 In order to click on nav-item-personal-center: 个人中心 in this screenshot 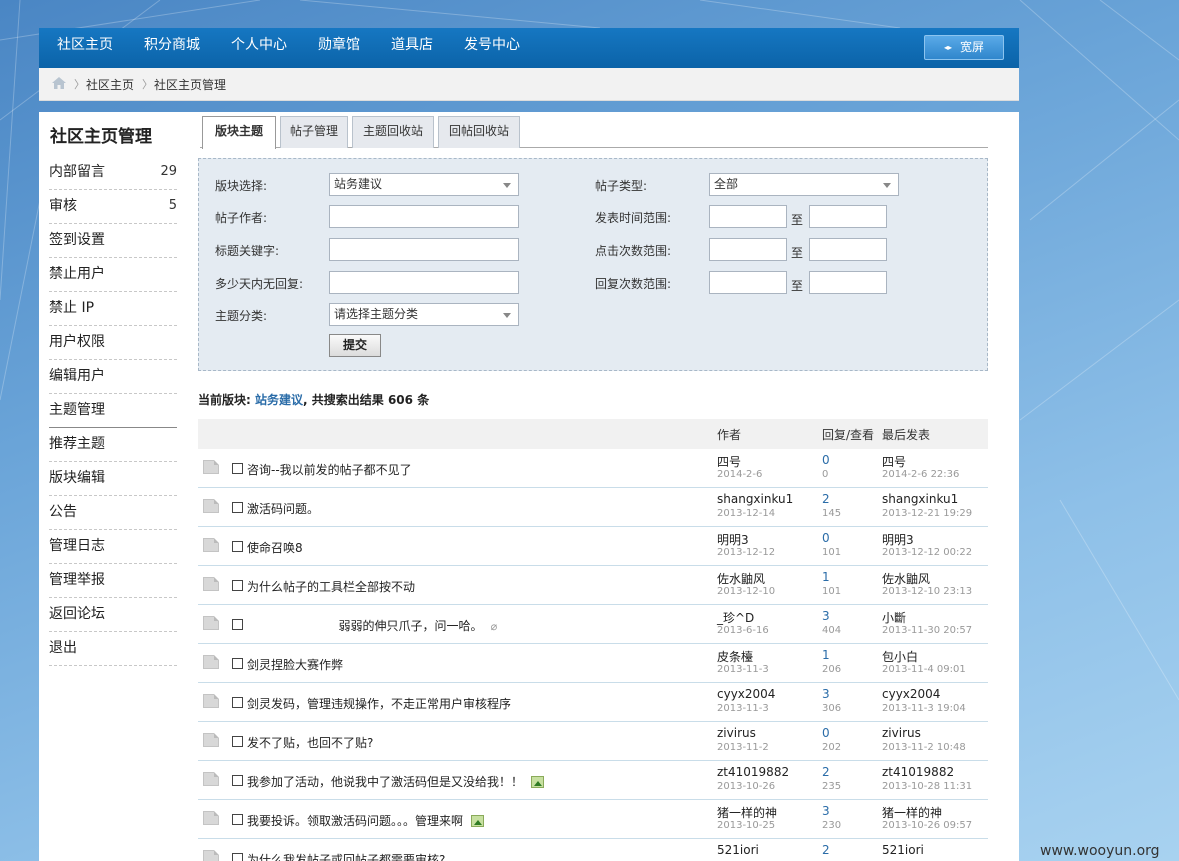, I will do `click(259, 46)`.